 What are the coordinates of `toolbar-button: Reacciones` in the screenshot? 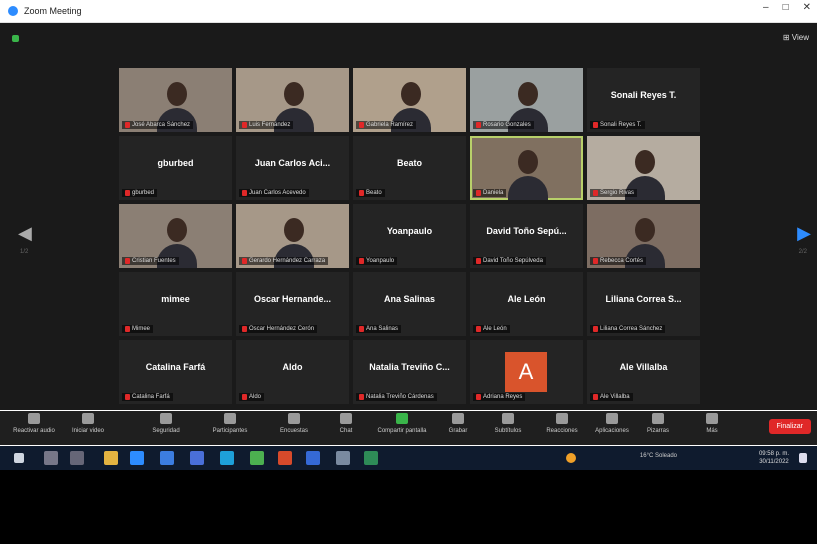 It's located at (562, 423).